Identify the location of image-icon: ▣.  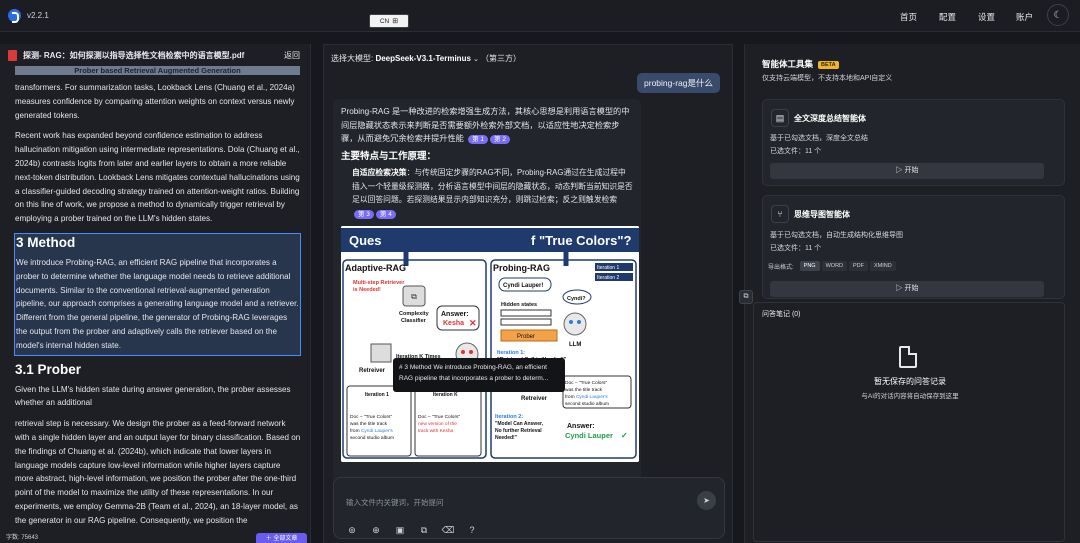
(400, 530).